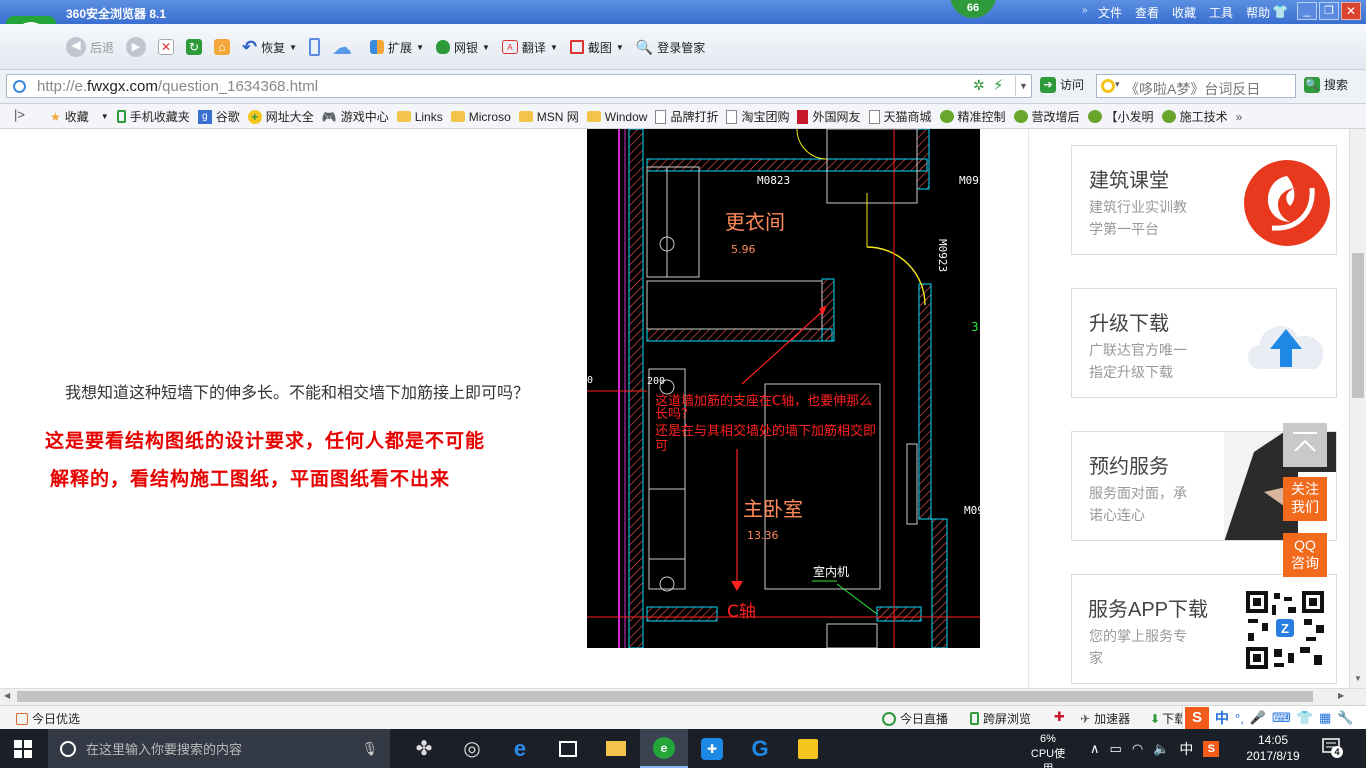 Image resolution: width=1366 pixels, height=777 pixels. Describe the element at coordinates (1184, 12) in the screenshot. I see `menu-favorites: 收藏` at that location.